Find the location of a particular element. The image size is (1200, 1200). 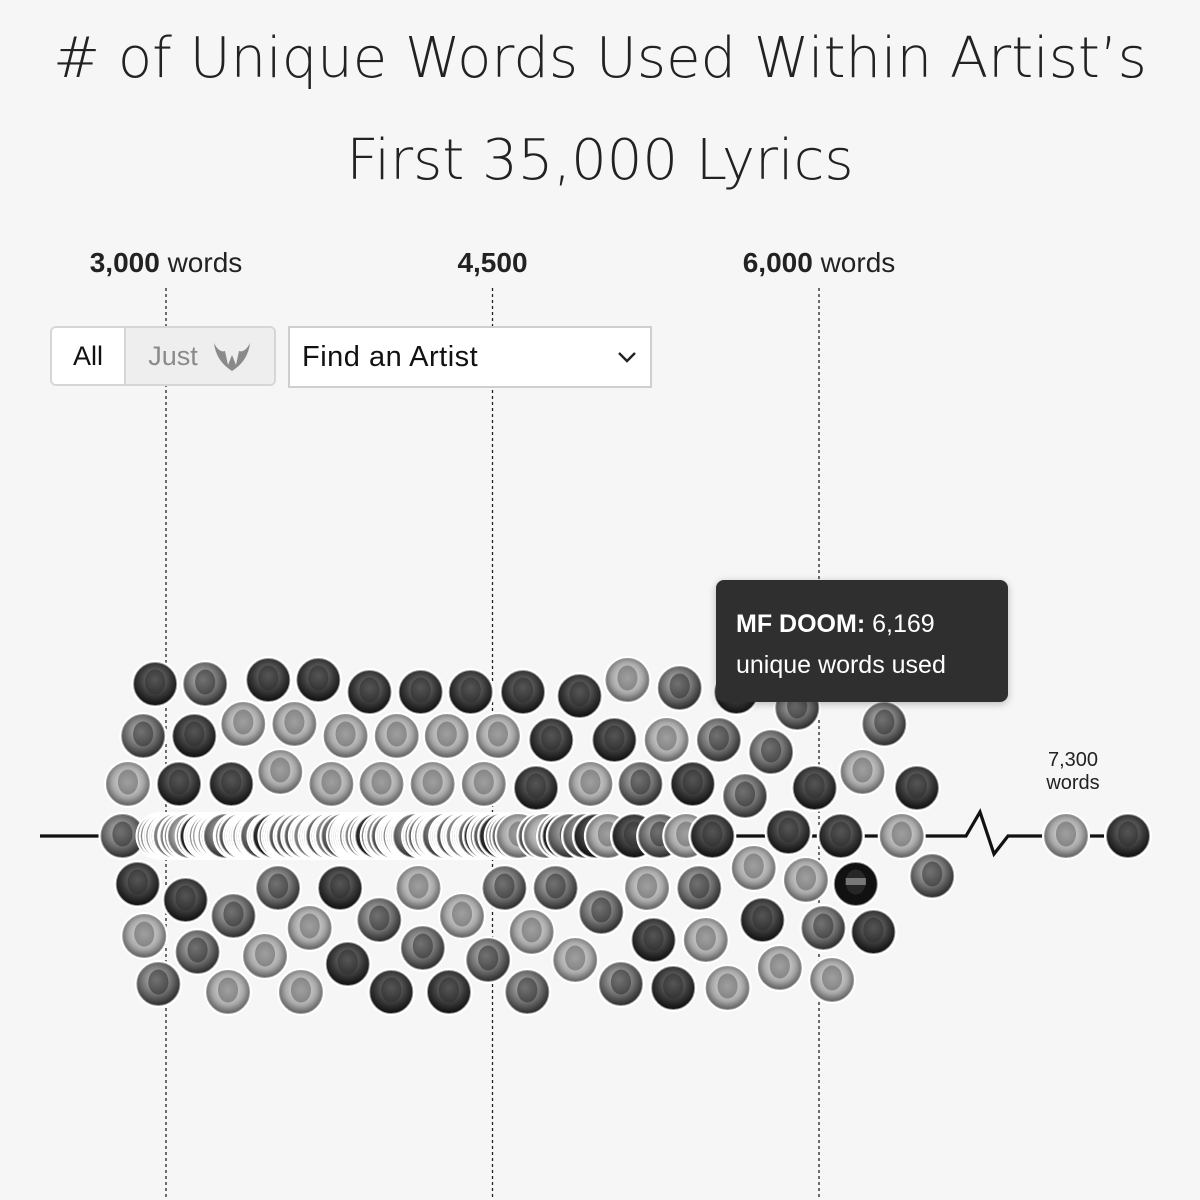

artist-dot-mf-doom is located at coordinates (855, 884).